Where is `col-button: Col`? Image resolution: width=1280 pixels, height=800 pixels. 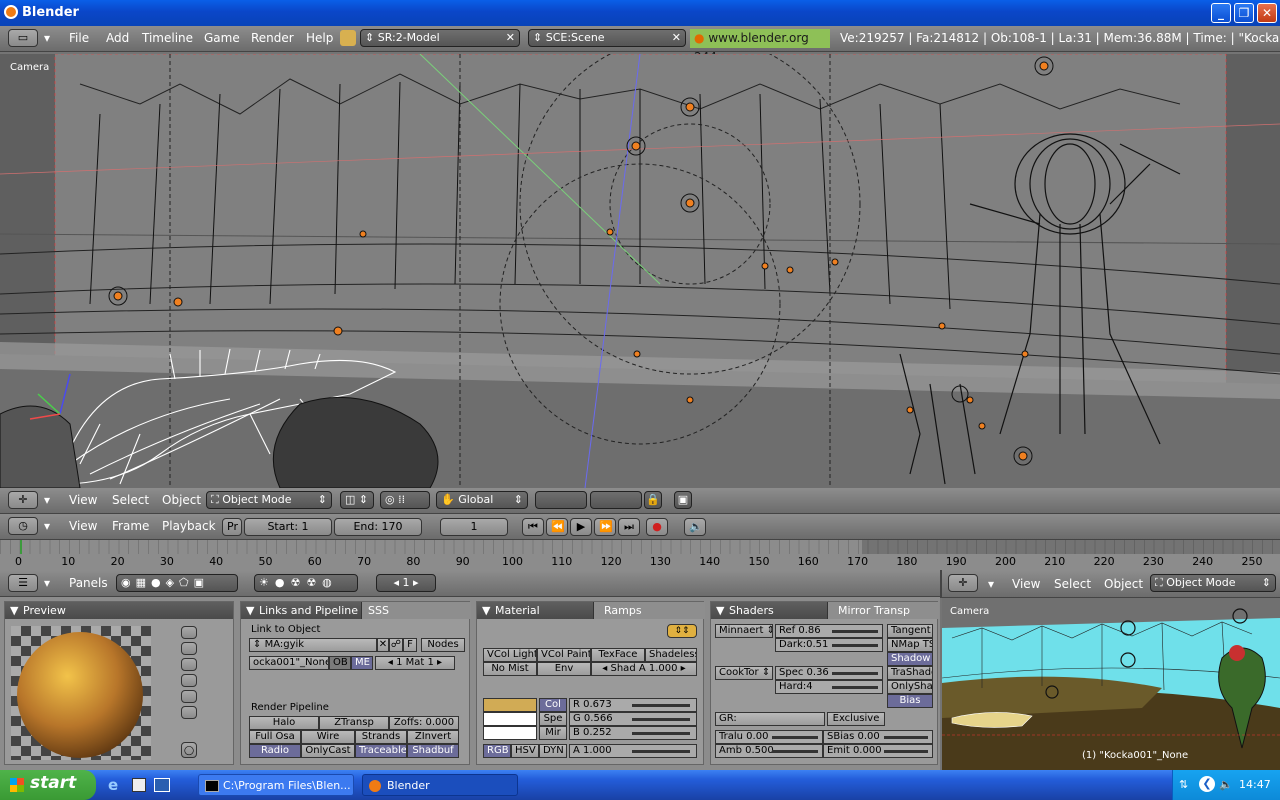 col-button: Col is located at coordinates (553, 705).